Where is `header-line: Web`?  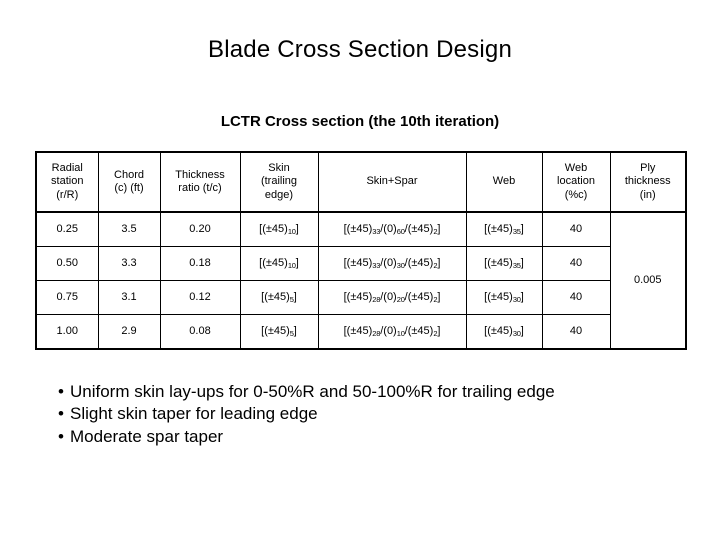
header-line: Web is located at coordinates (504, 181).